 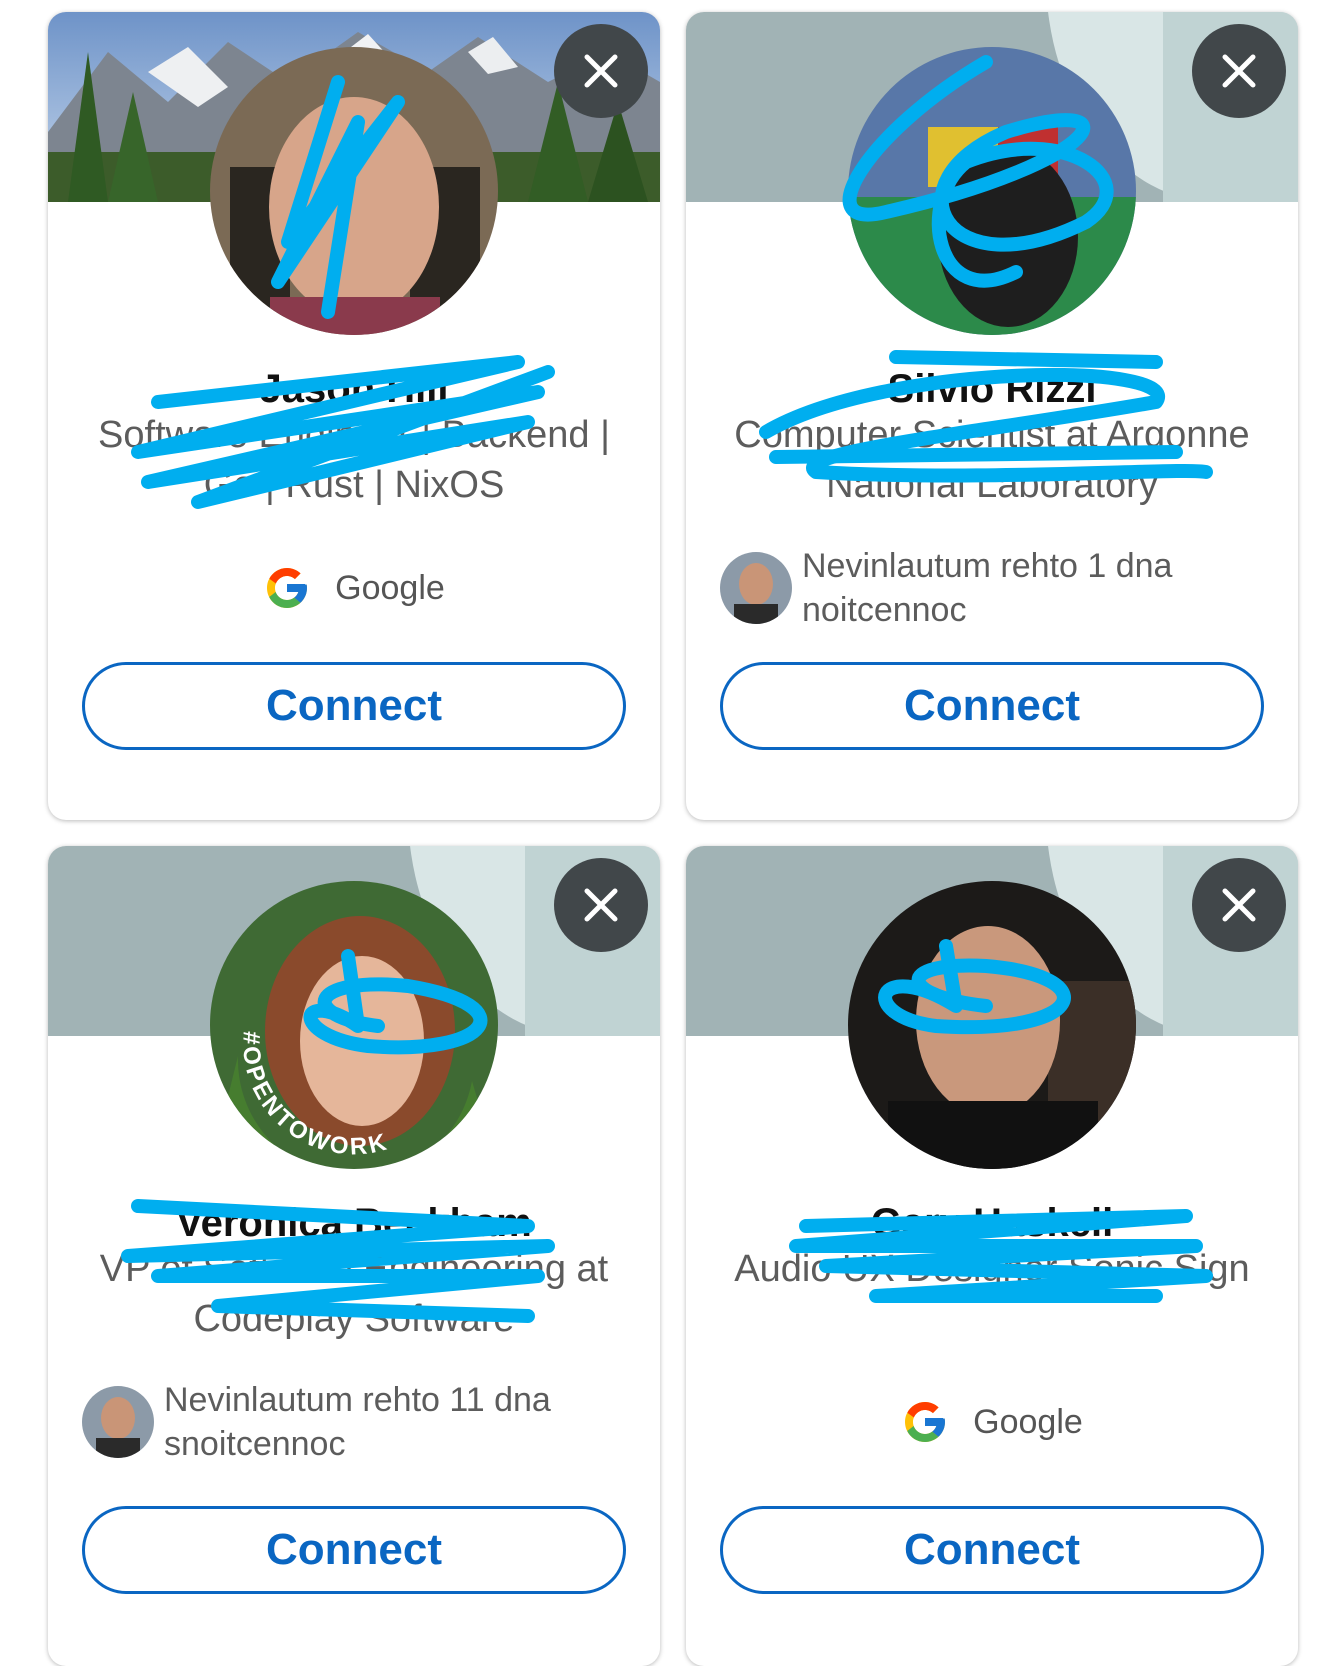 What do you see at coordinates (992, 1269) in the screenshot?
I see `profile-headline: Audio UX Designer Sonic Sign` at bounding box center [992, 1269].